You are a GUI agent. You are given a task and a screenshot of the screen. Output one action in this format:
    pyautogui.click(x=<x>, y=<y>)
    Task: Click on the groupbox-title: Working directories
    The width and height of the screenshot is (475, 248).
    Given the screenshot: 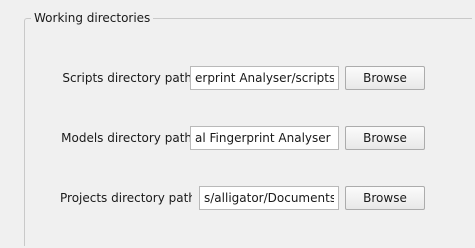 What is the action you would take?
    pyautogui.click(x=92, y=18)
    